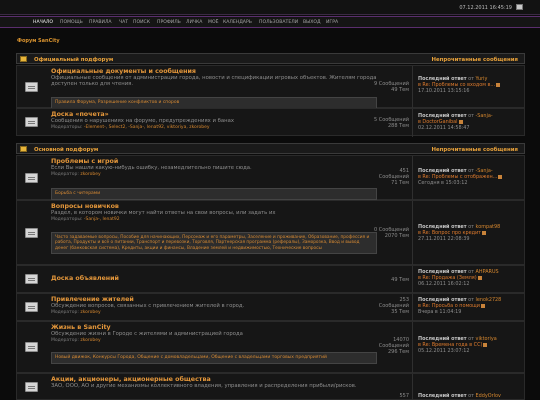 Image resolution: width=540 pixels, height=400 pixels. What do you see at coordinates (484, 116) in the screenshot?
I see `last-post-user: -Sanja-` at bounding box center [484, 116].